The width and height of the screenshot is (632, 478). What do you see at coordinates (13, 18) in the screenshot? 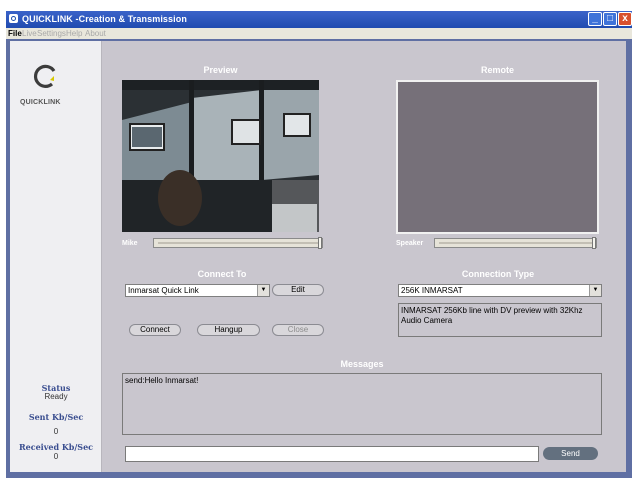
I see `app-logo-icon` at bounding box center [13, 18].